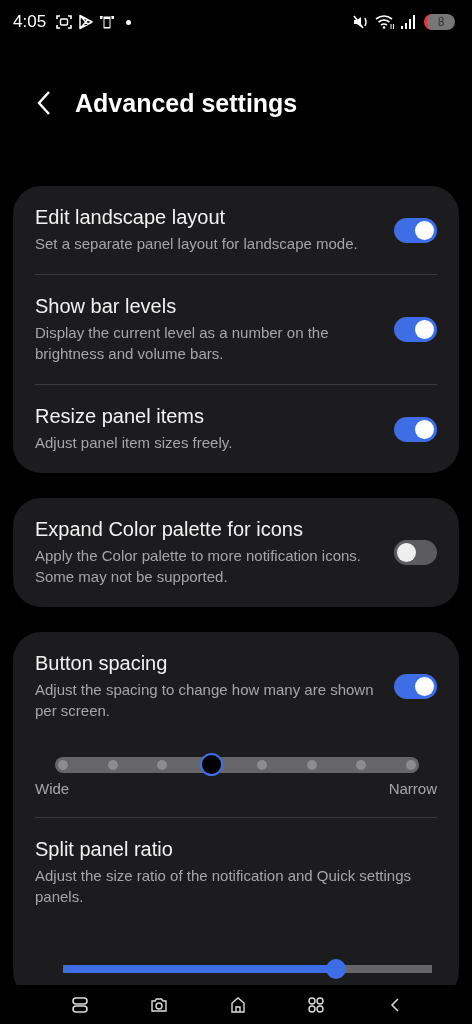 This screenshot has width=472, height=1024. Describe the element at coordinates (198, 566) in the screenshot. I see `setting-description: Apply the Color palette to more notification icons. Some may not be supported.` at that location.